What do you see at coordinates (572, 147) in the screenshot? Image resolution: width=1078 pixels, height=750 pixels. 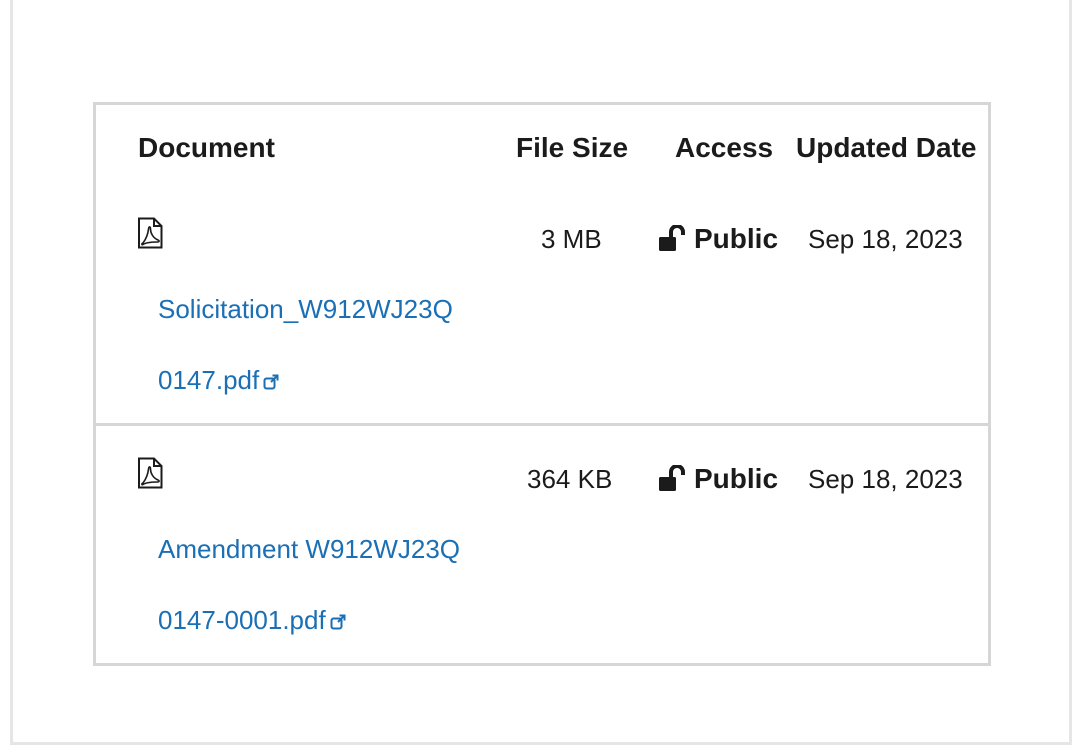 I see `header-file-size: File Size` at bounding box center [572, 147].